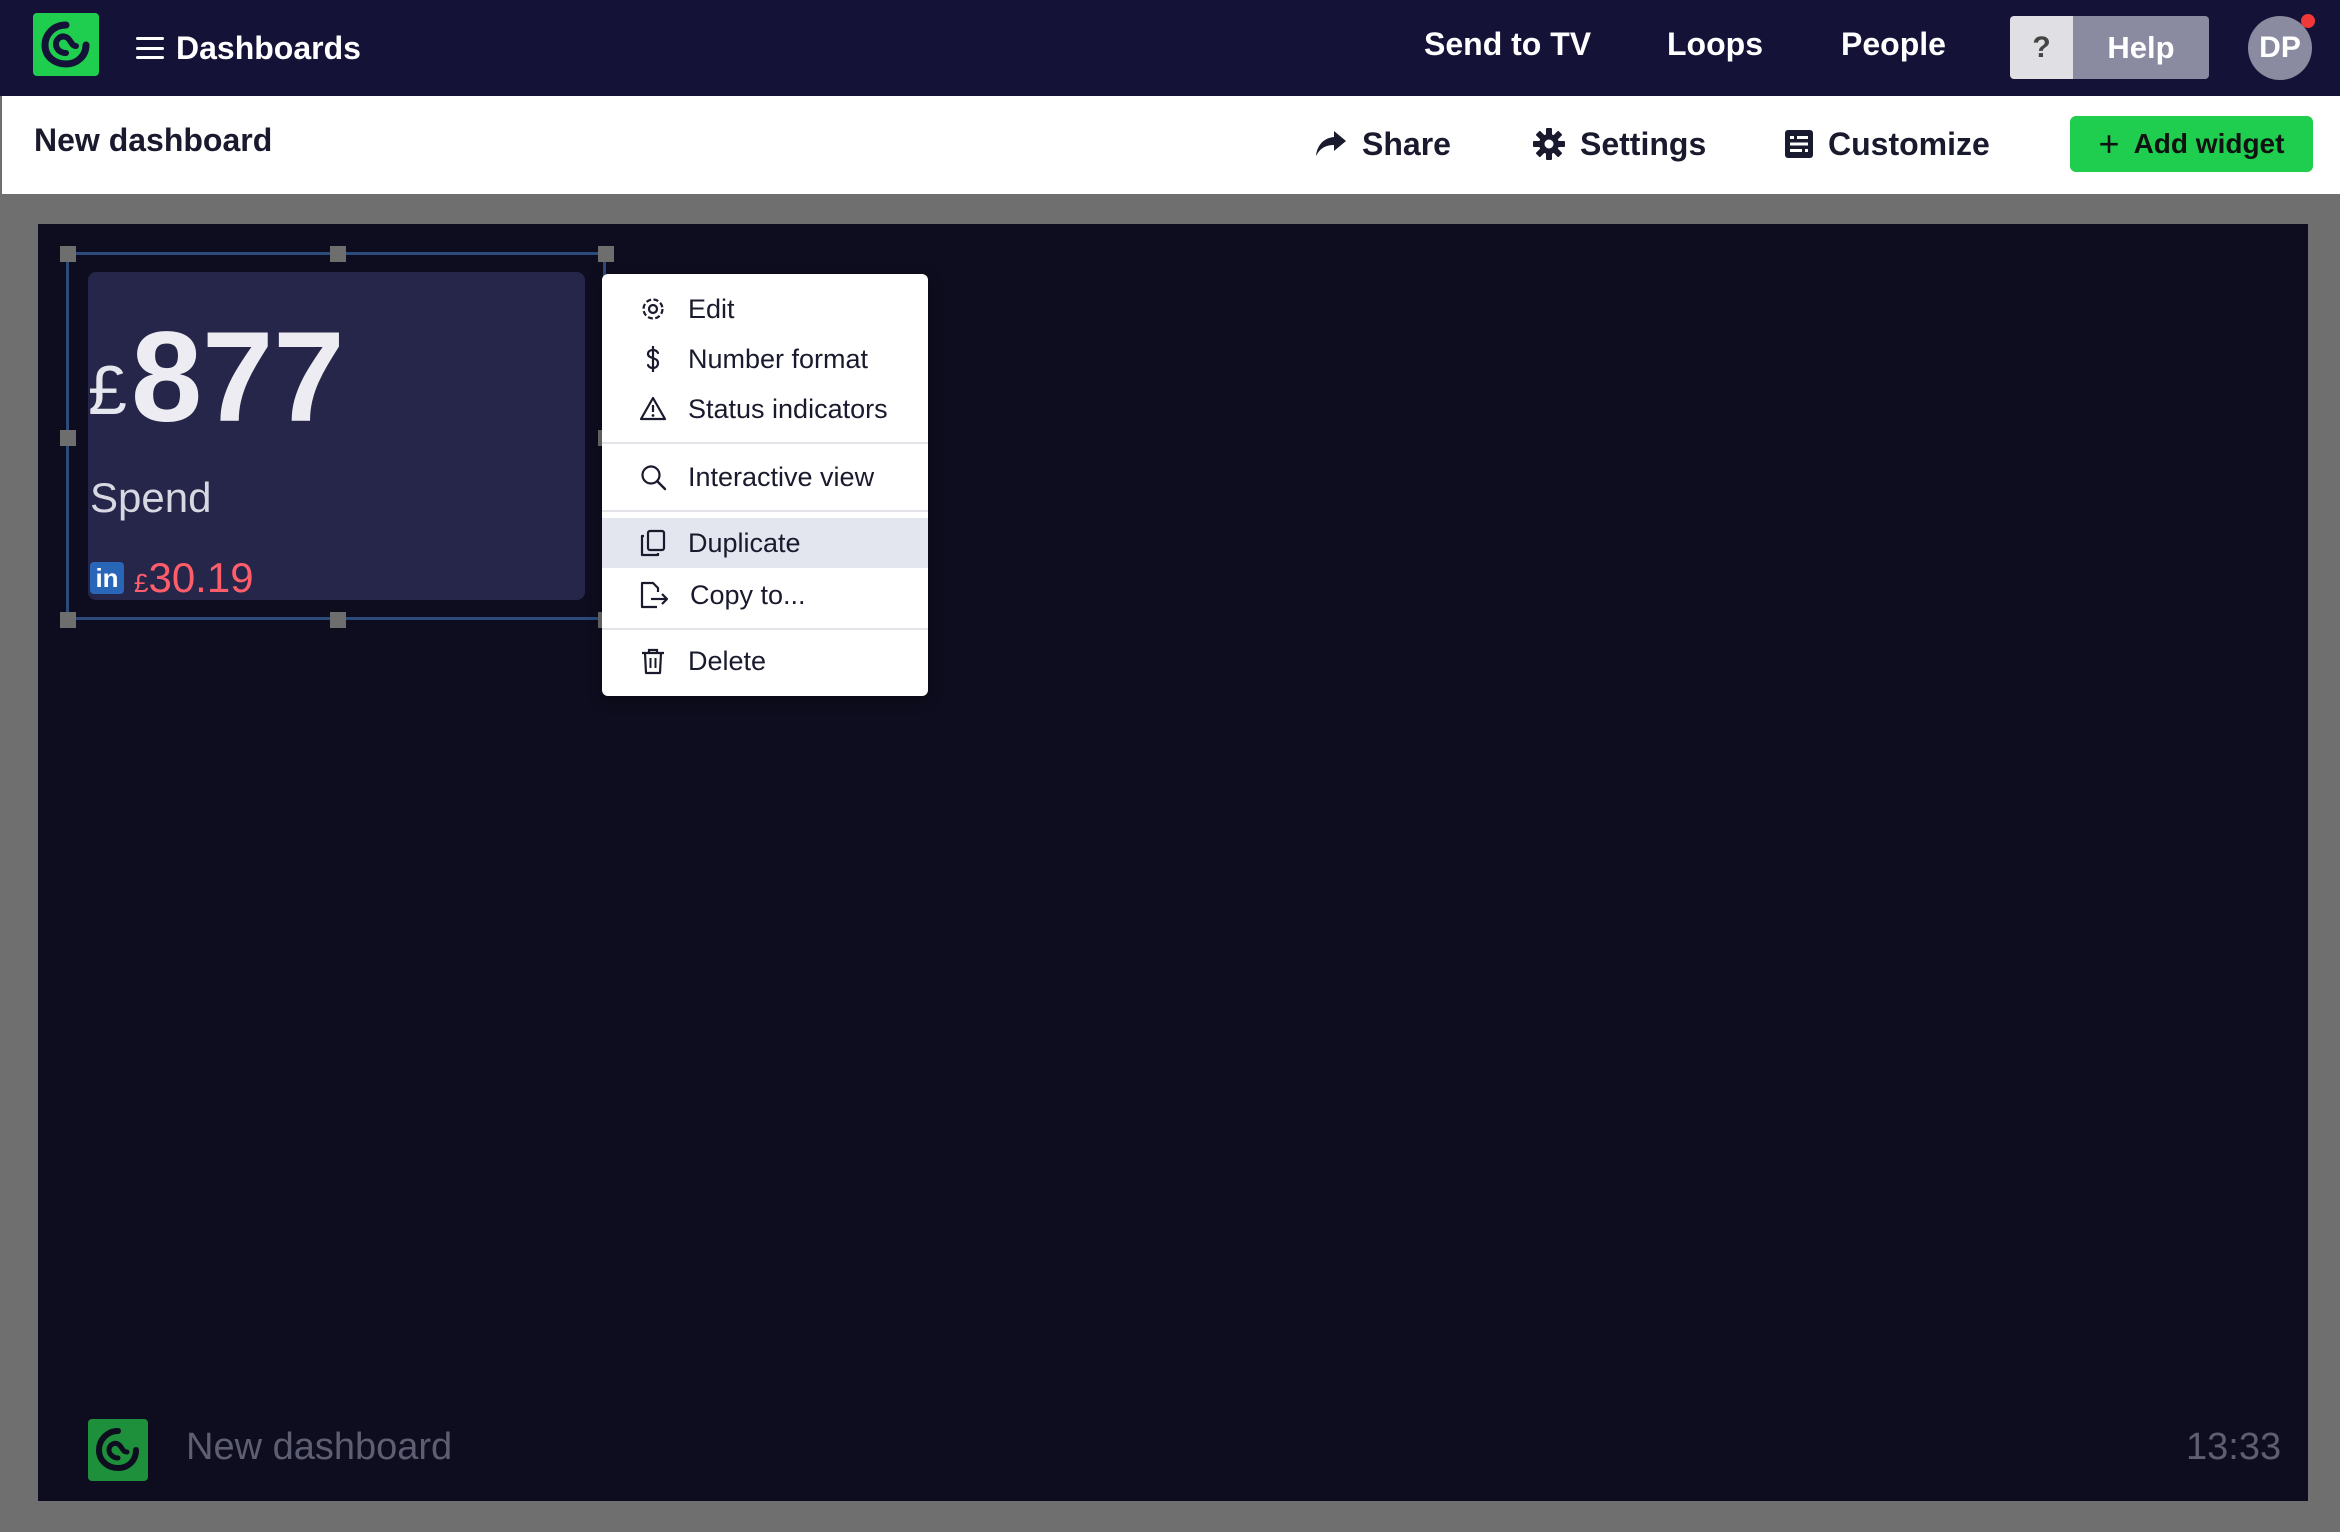 Image resolution: width=2340 pixels, height=1532 pixels. I want to click on menu-item-edit: Edit, so click(765, 309).